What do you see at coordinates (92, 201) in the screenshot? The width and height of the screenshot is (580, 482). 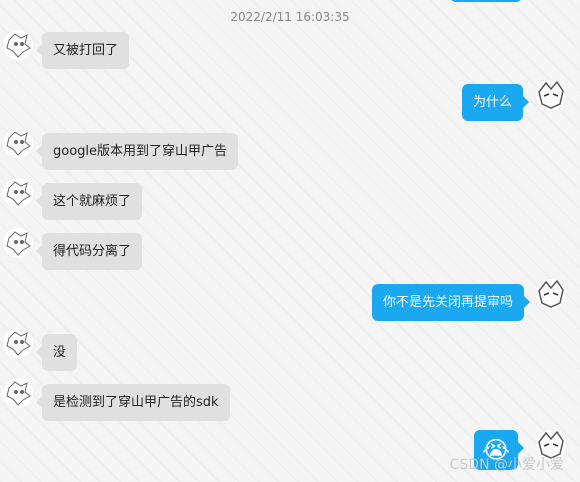 I see `message-text: 这个就麻烦了` at bounding box center [92, 201].